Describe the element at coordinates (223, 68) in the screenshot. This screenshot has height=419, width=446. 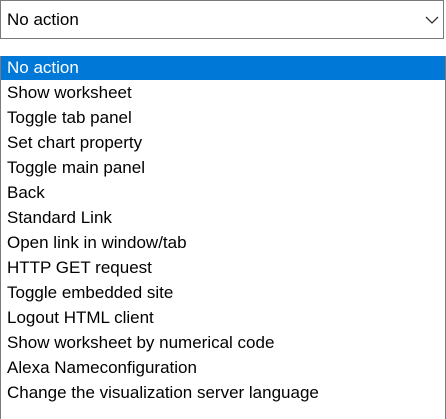
I see `option-no-action: No action` at that location.